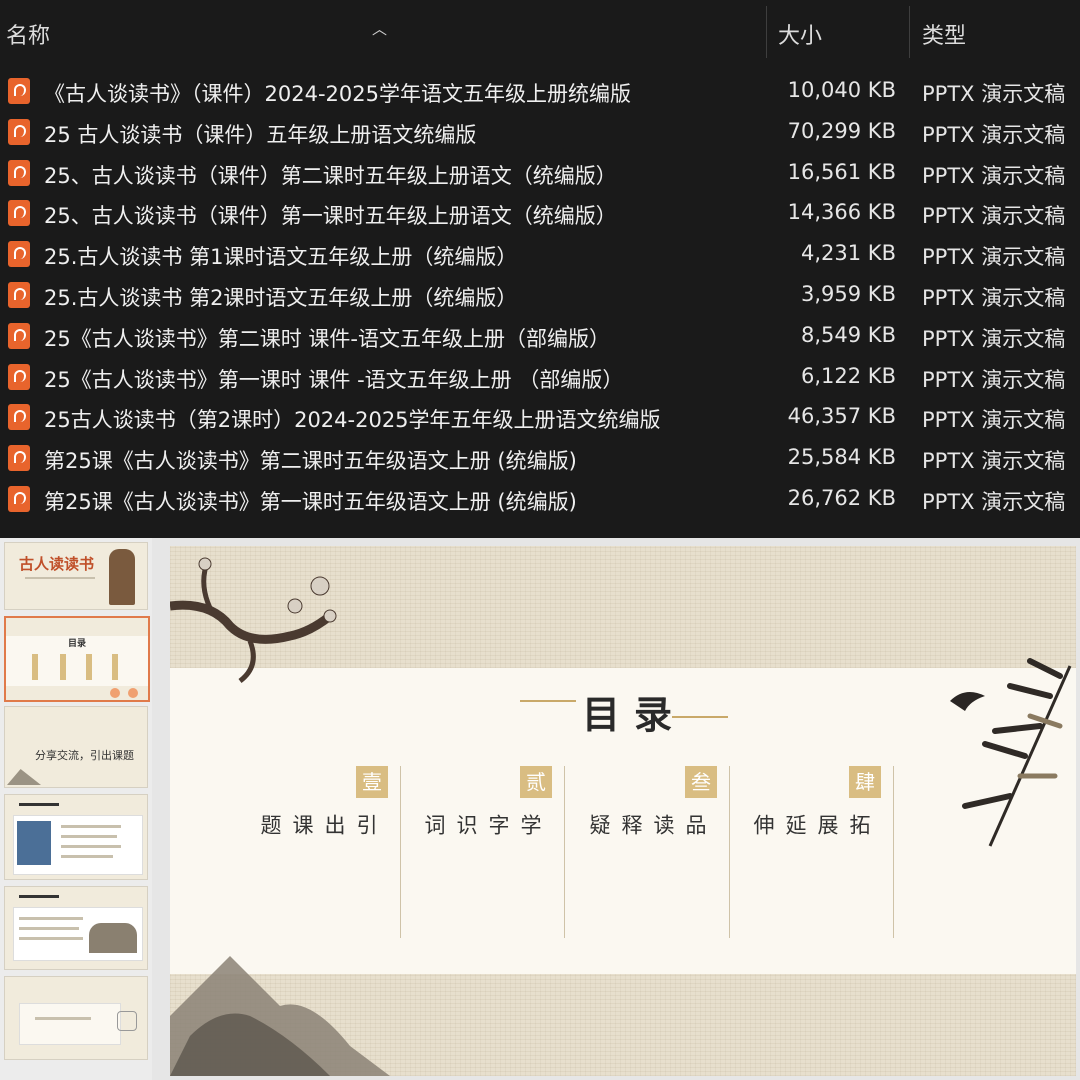 The width and height of the screenshot is (1080, 1080). Describe the element at coordinates (76, 747) in the screenshot. I see `slide-thumbnail-3: 分享交流，引出课题` at that location.